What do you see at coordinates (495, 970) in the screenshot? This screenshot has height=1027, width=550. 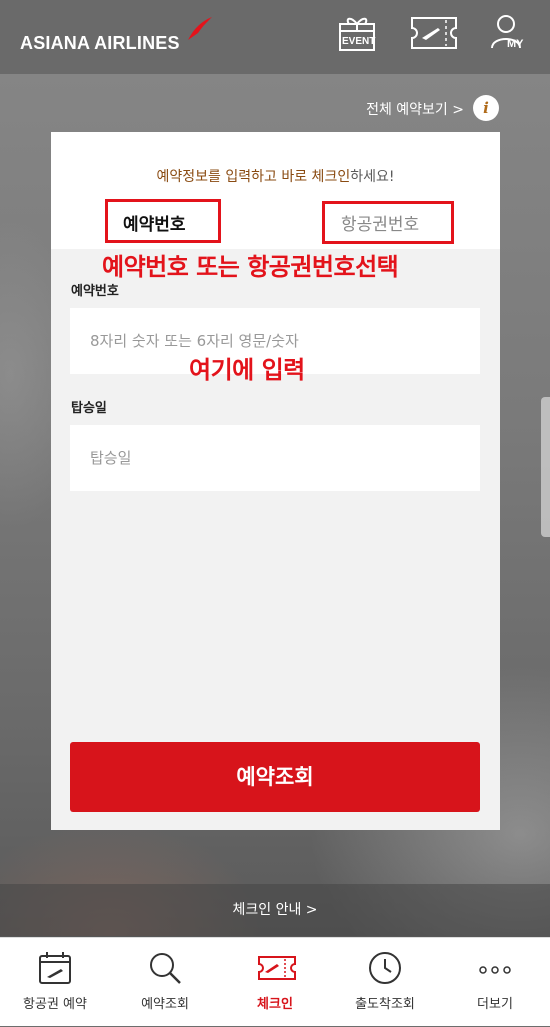 I see `more-icon` at bounding box center [495, 970].